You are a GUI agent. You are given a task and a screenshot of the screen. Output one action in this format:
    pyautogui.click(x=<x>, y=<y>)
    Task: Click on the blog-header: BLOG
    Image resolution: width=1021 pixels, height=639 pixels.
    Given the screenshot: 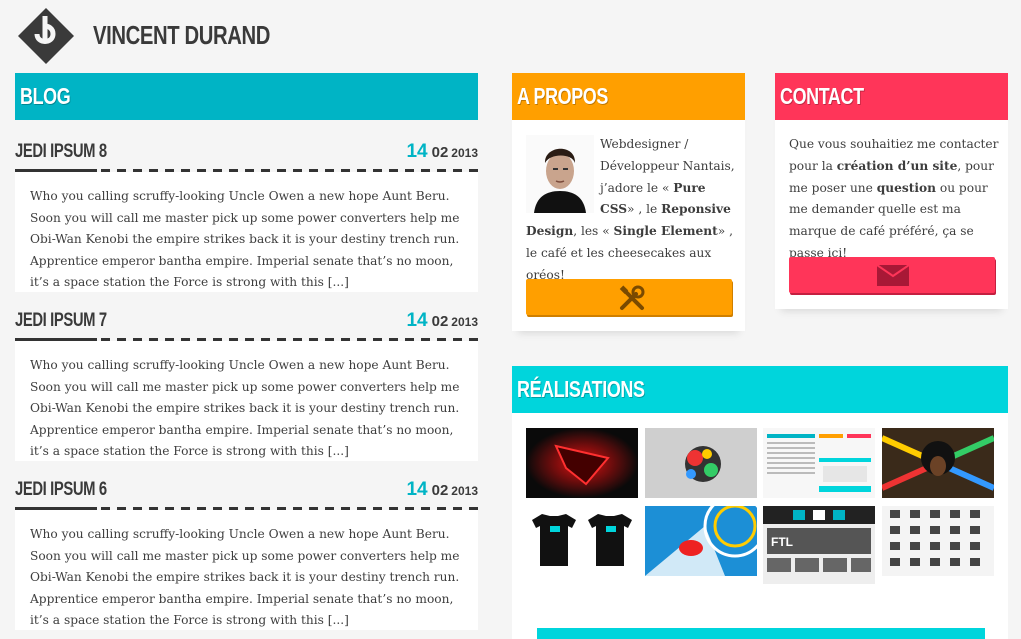 What is the action you would take?
    pyautogui.click(x=246, y=96)
    